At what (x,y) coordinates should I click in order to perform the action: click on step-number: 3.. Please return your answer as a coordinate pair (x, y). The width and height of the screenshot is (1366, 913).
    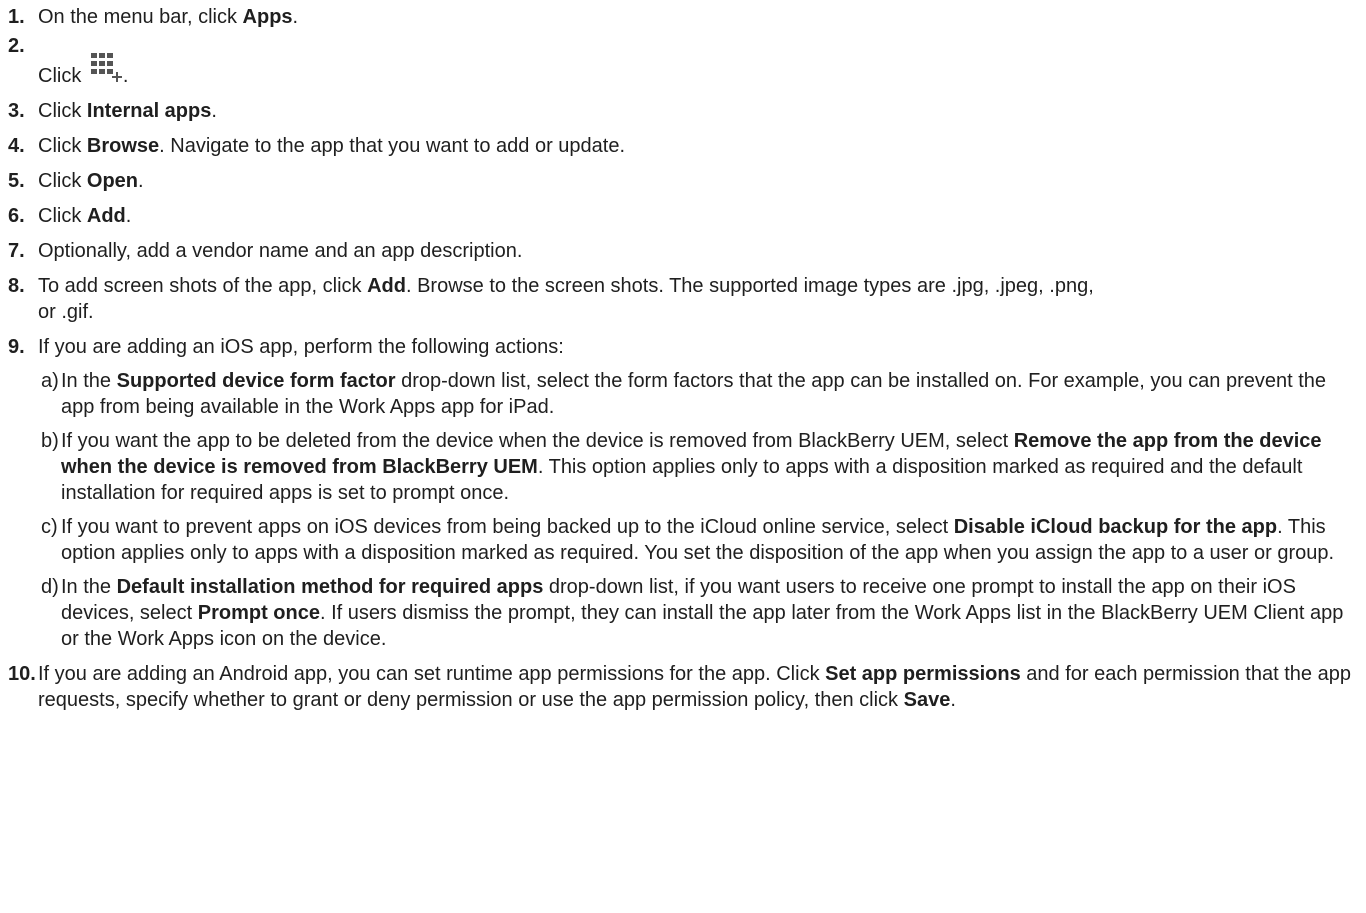
    Looking at the image, I should click on (16, 111).